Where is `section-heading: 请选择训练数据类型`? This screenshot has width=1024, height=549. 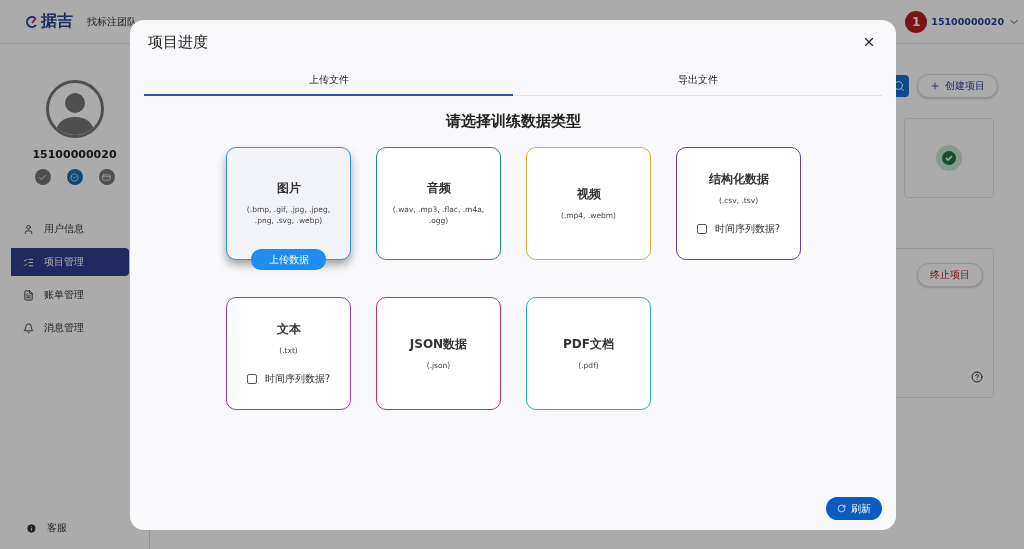
section-heading: 请选择训练数据类型 is located at coordinates (513, 121).